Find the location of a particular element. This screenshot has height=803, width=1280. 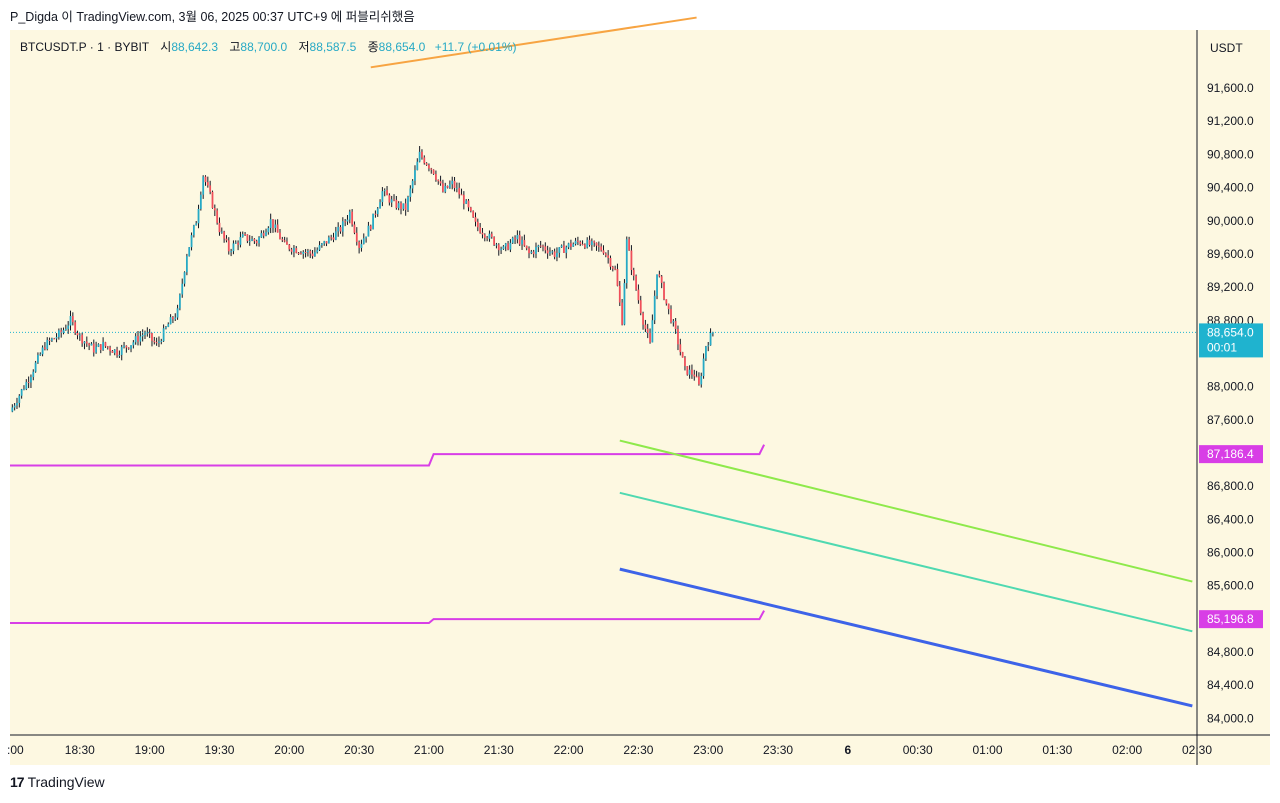

x-tick-label: 23:30 is located at coordinates (778, 750).